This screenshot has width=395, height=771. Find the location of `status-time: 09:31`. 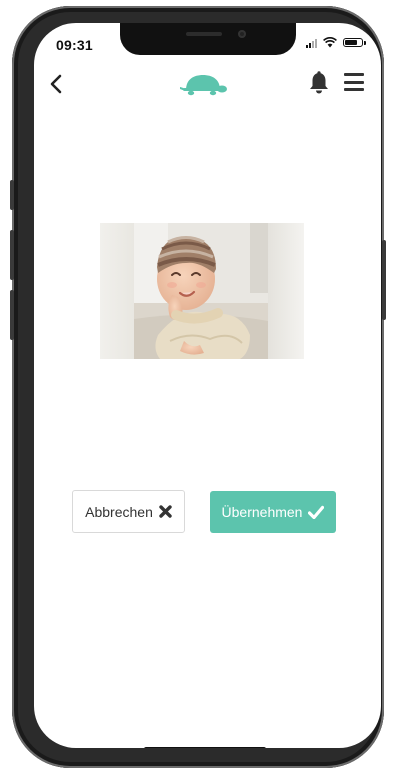

status-time: 09:31 is located at coordinates (74, 45).